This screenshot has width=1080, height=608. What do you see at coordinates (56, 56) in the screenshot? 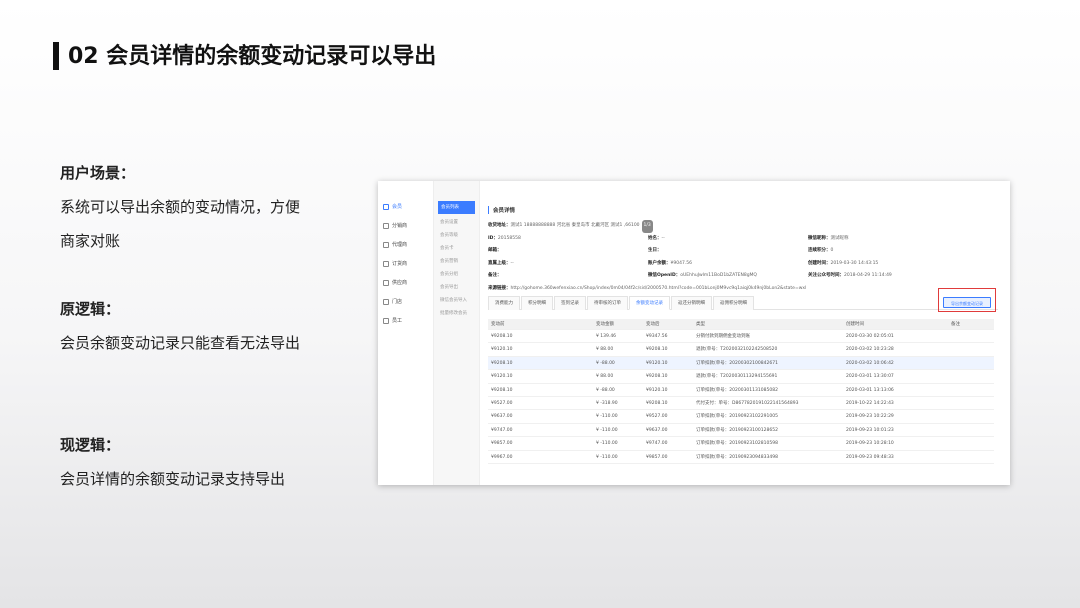
I see `title-accent-bar` at bounding box center [56, 56].